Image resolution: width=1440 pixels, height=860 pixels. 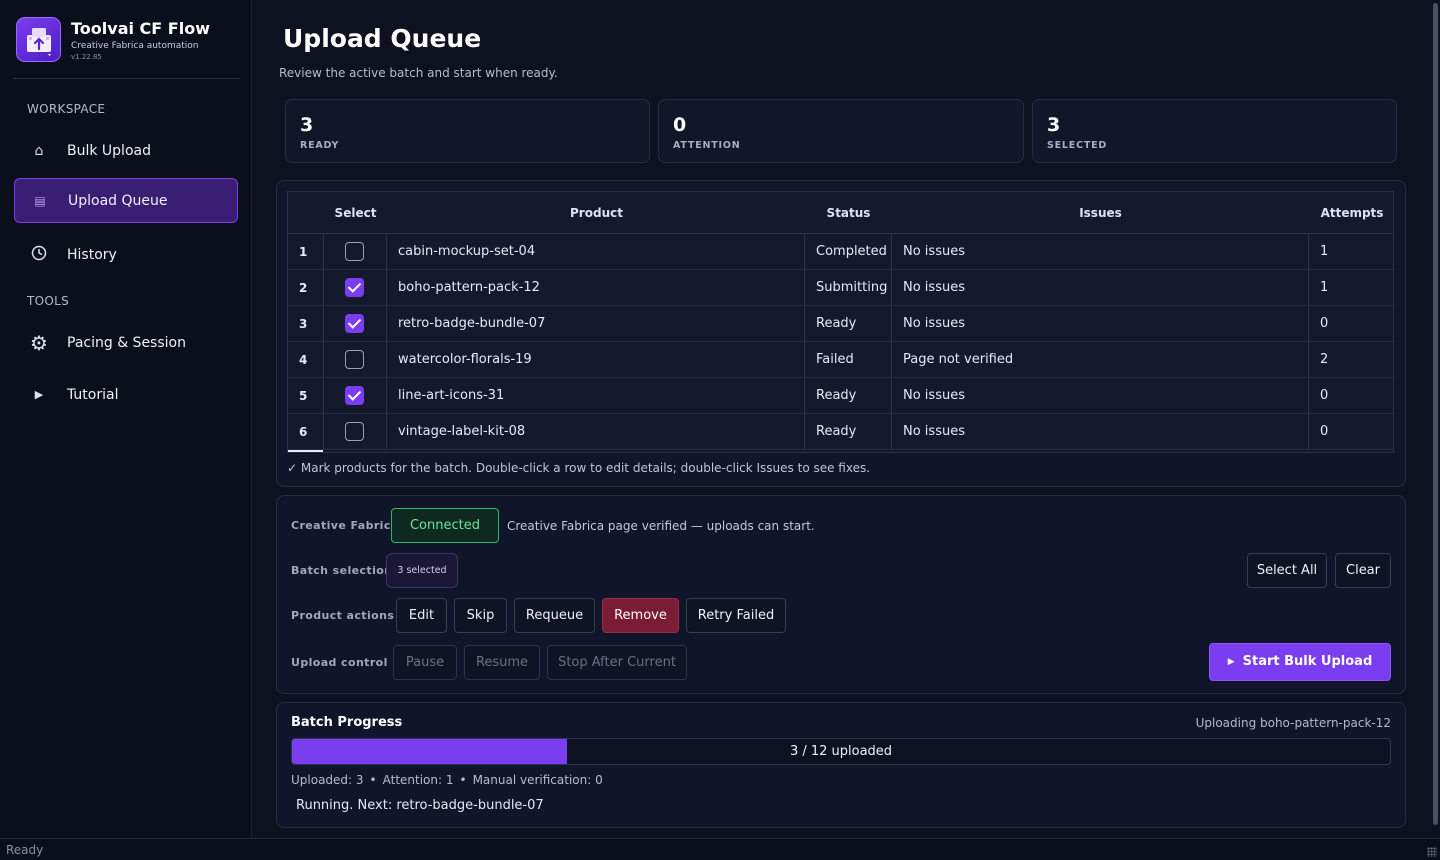 What do you see at coordinates (339, 662) in the screenshot?
I see `upload-control-label: Upload control` at bounding box center [339, 662].